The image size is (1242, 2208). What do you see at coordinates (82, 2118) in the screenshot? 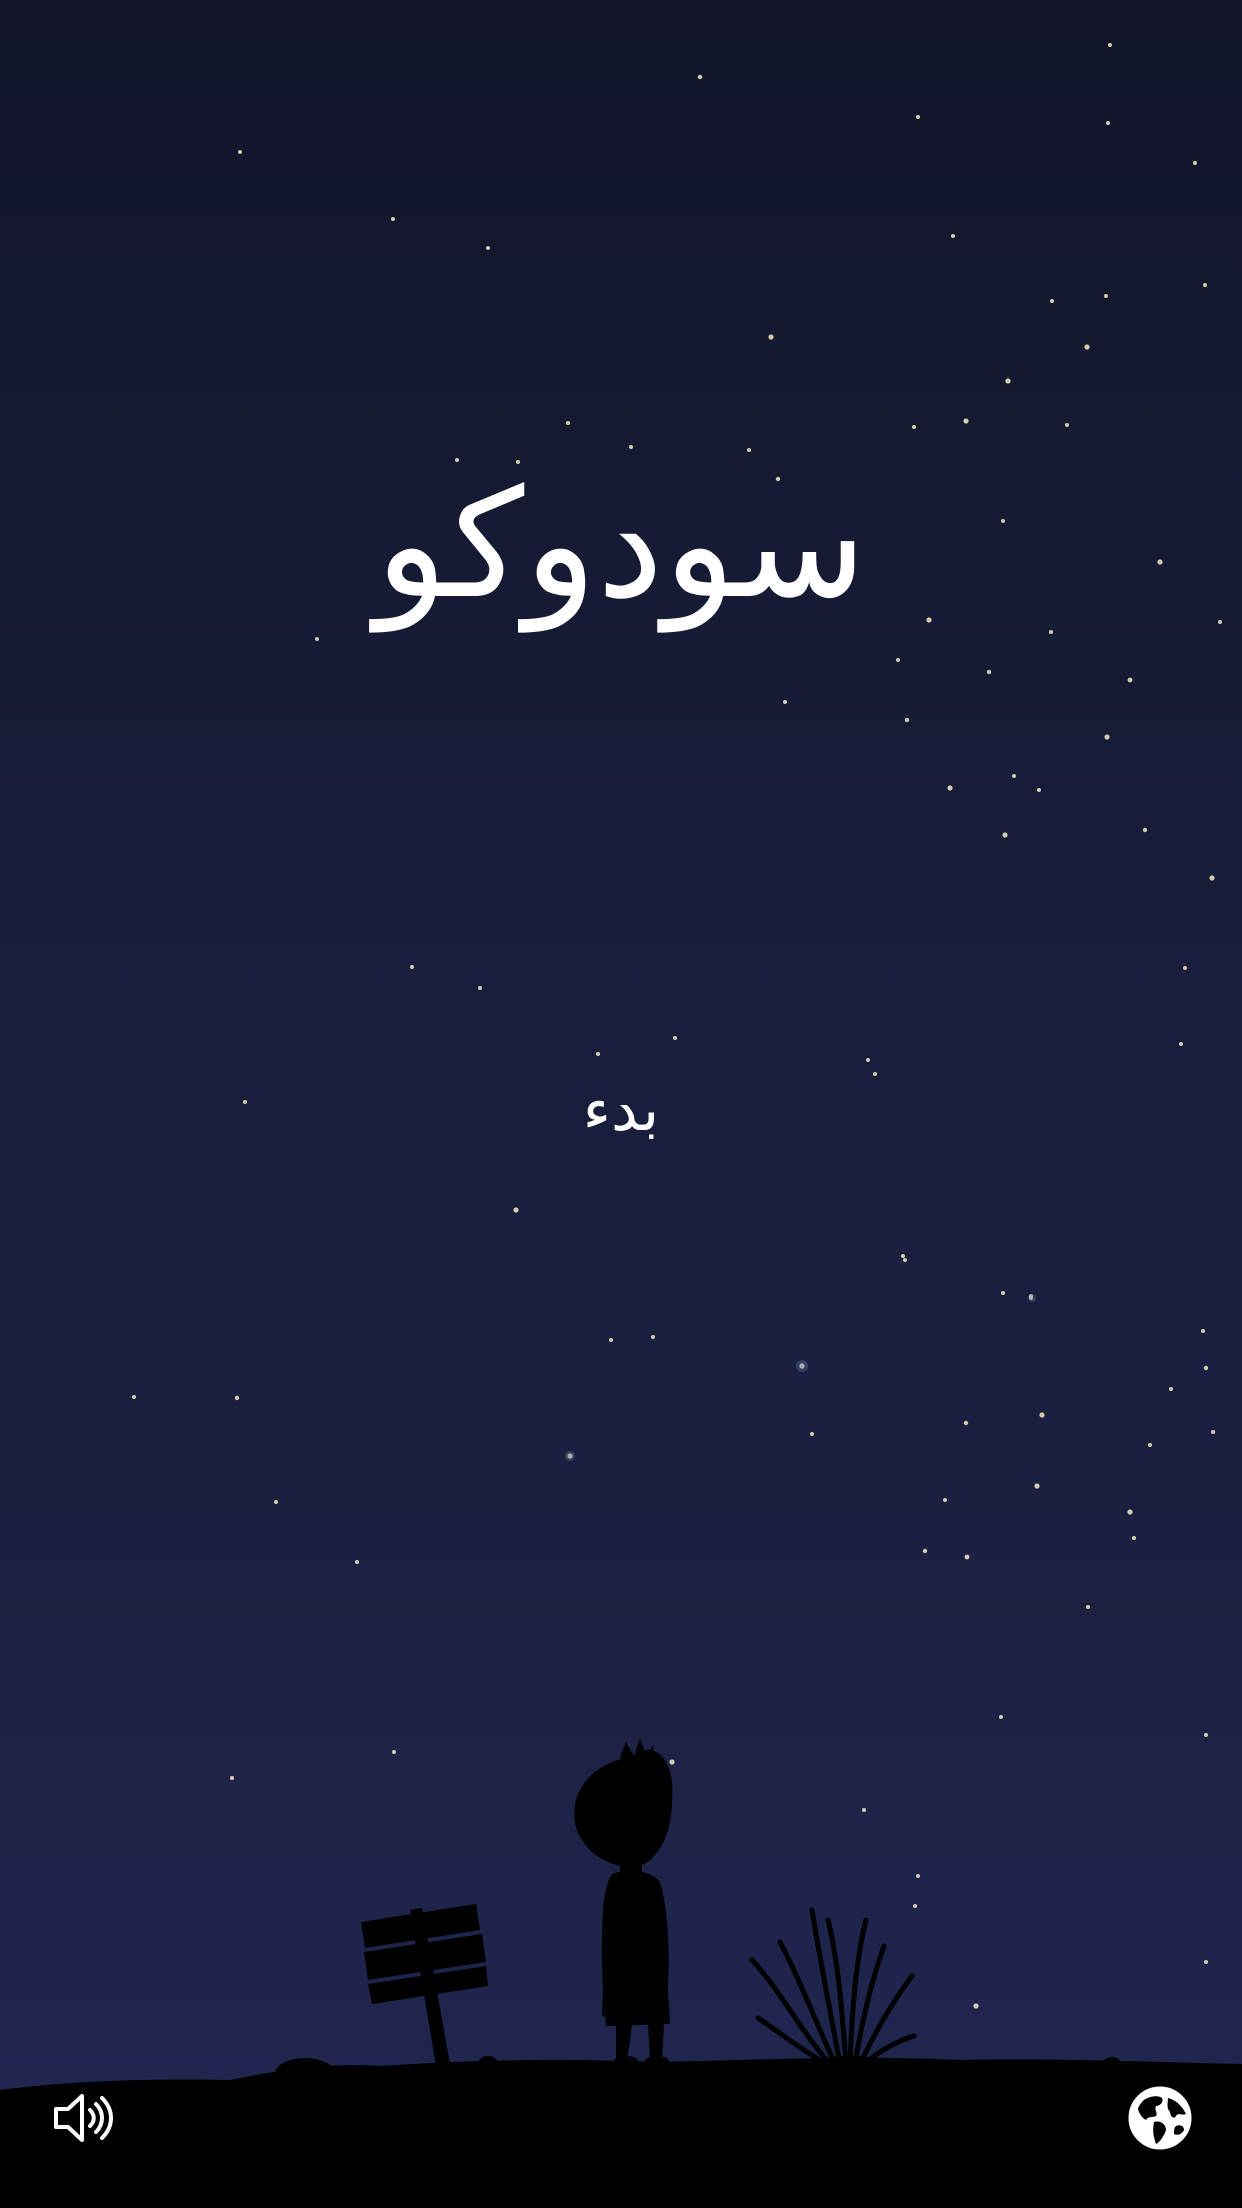
I see `speaker-volume-icon` at bounding box center [82, 2118].